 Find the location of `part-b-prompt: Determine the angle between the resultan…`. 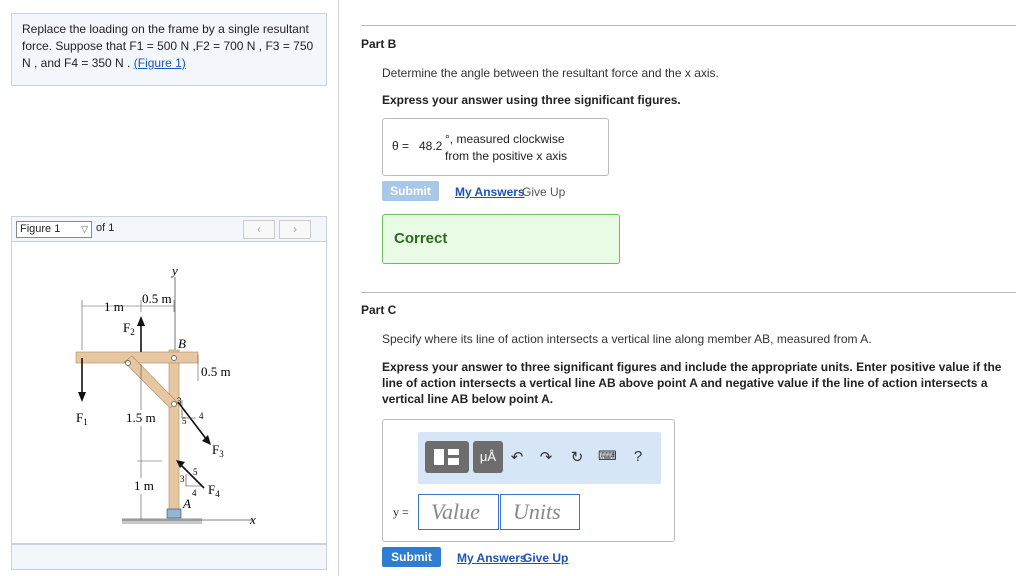

part-b-prompt: Determine the angle between the resultan… is located at coordinates (550, 73).